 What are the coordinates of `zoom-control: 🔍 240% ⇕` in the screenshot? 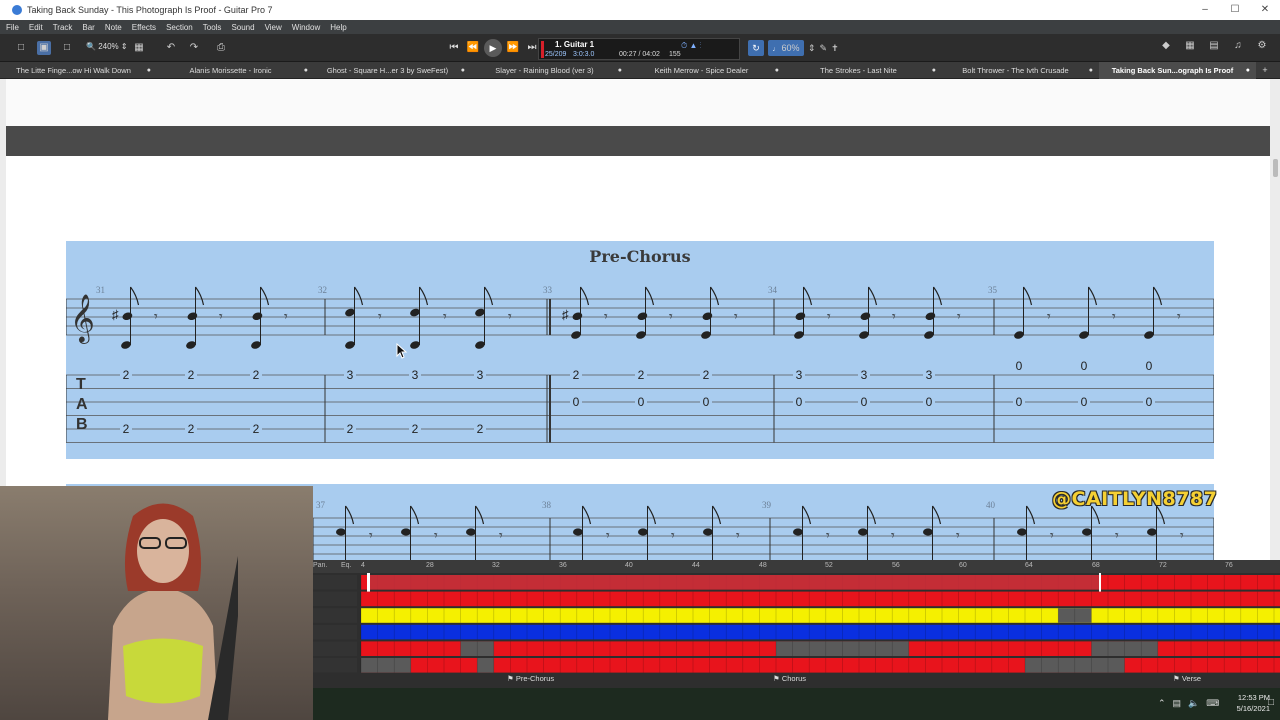 It's located at (107, 46).